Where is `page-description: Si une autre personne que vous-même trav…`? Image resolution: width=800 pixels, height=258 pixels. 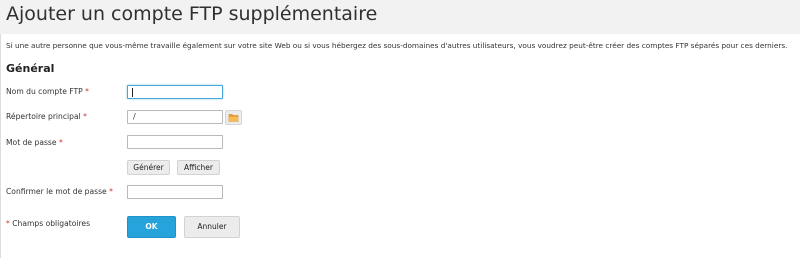 page-description: Si une autre personne que vous-même trav… is located at coordinates (397, 45).